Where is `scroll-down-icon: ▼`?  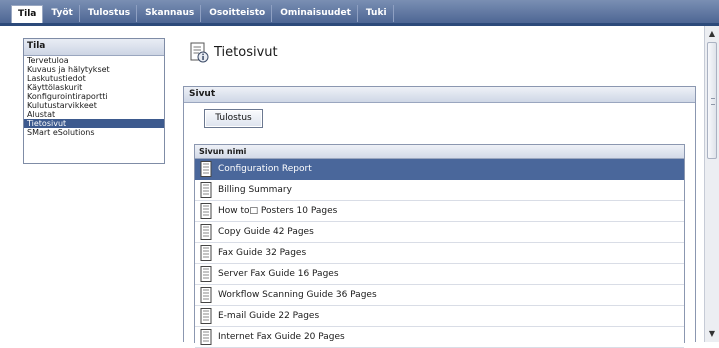
scroll-down-icon: ▼ is located at coordinates (712, 334).